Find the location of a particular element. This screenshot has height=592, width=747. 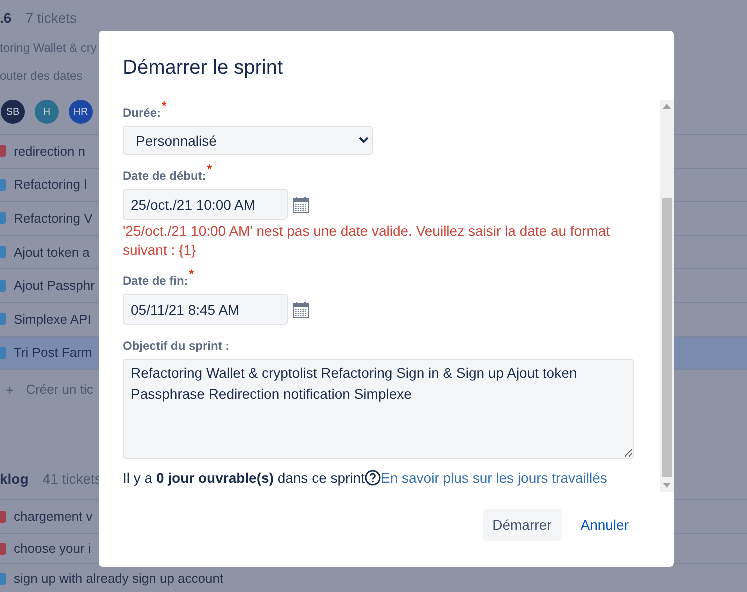

field-label: Objectif du sprint : is located at coordinates (176, 346).